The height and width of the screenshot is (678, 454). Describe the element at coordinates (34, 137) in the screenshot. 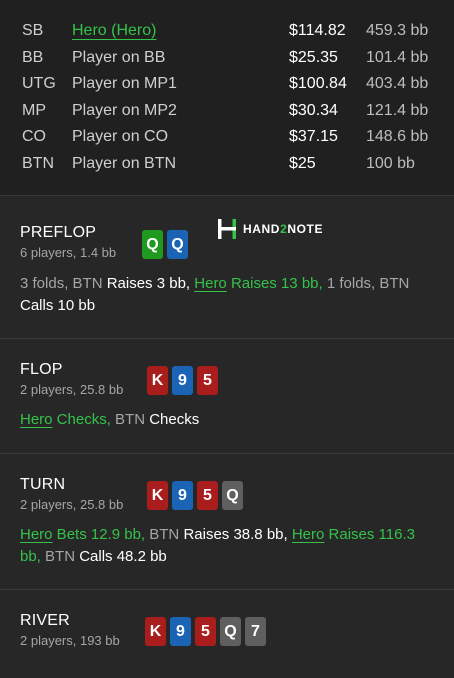

I see `player-position: CO` at that location.